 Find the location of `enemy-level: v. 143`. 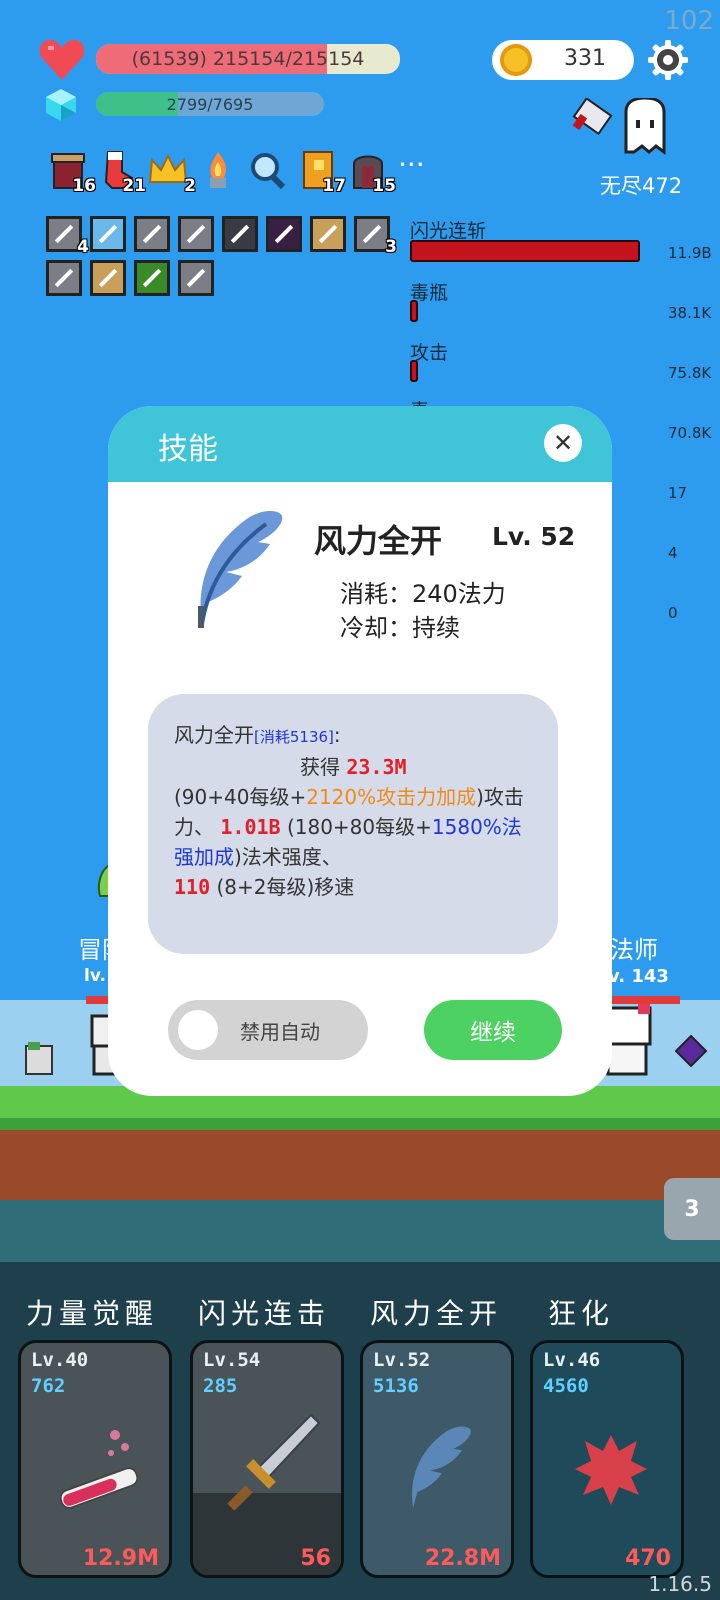

enemy-level: v. 143 is located at coordinates (638, 976).